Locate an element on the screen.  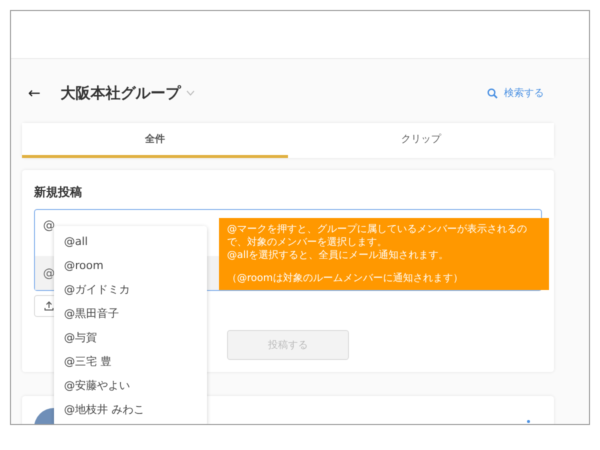
chevron-down-icon is located at coordinates (190, 93).